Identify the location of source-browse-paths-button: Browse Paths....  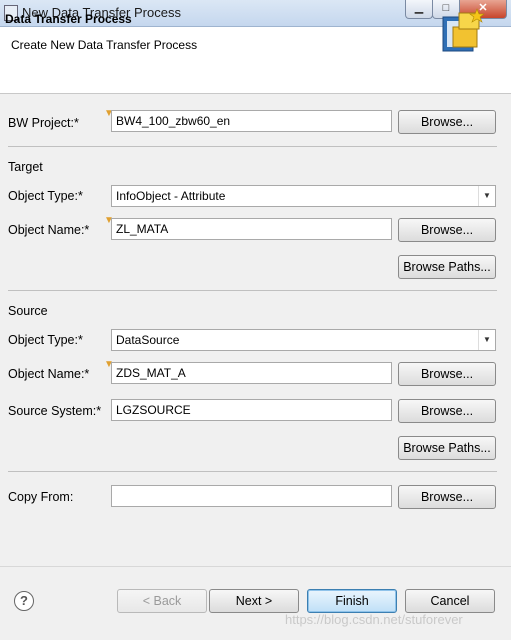
(447, 448).